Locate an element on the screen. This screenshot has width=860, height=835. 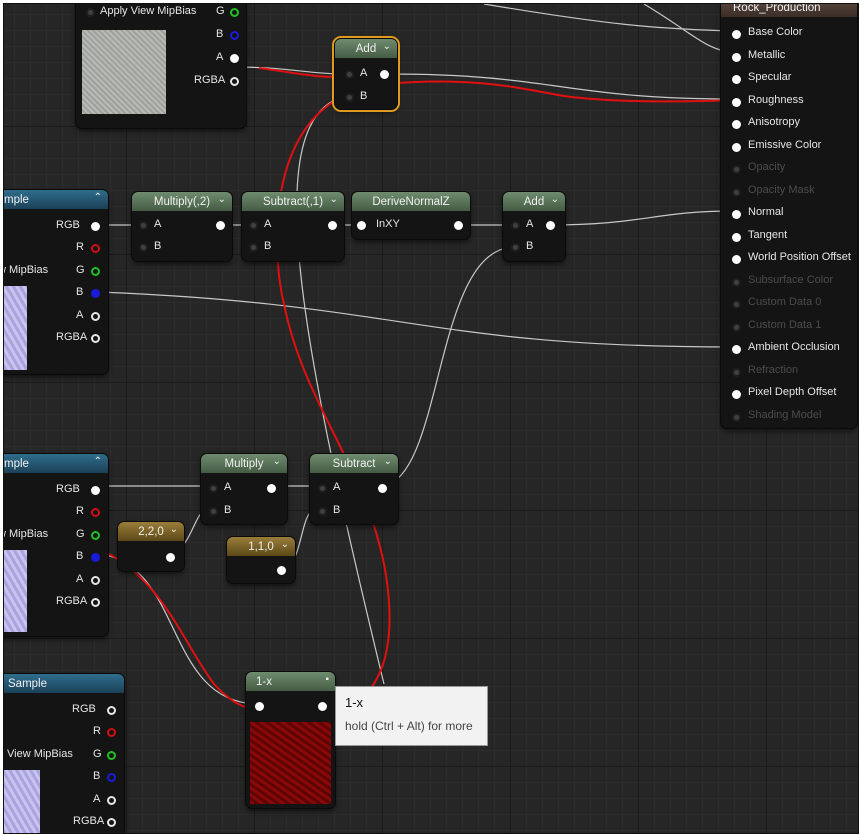
subtract-node-1: Subtract(,1) ⌄ A B is located at coordinates (293, 226).